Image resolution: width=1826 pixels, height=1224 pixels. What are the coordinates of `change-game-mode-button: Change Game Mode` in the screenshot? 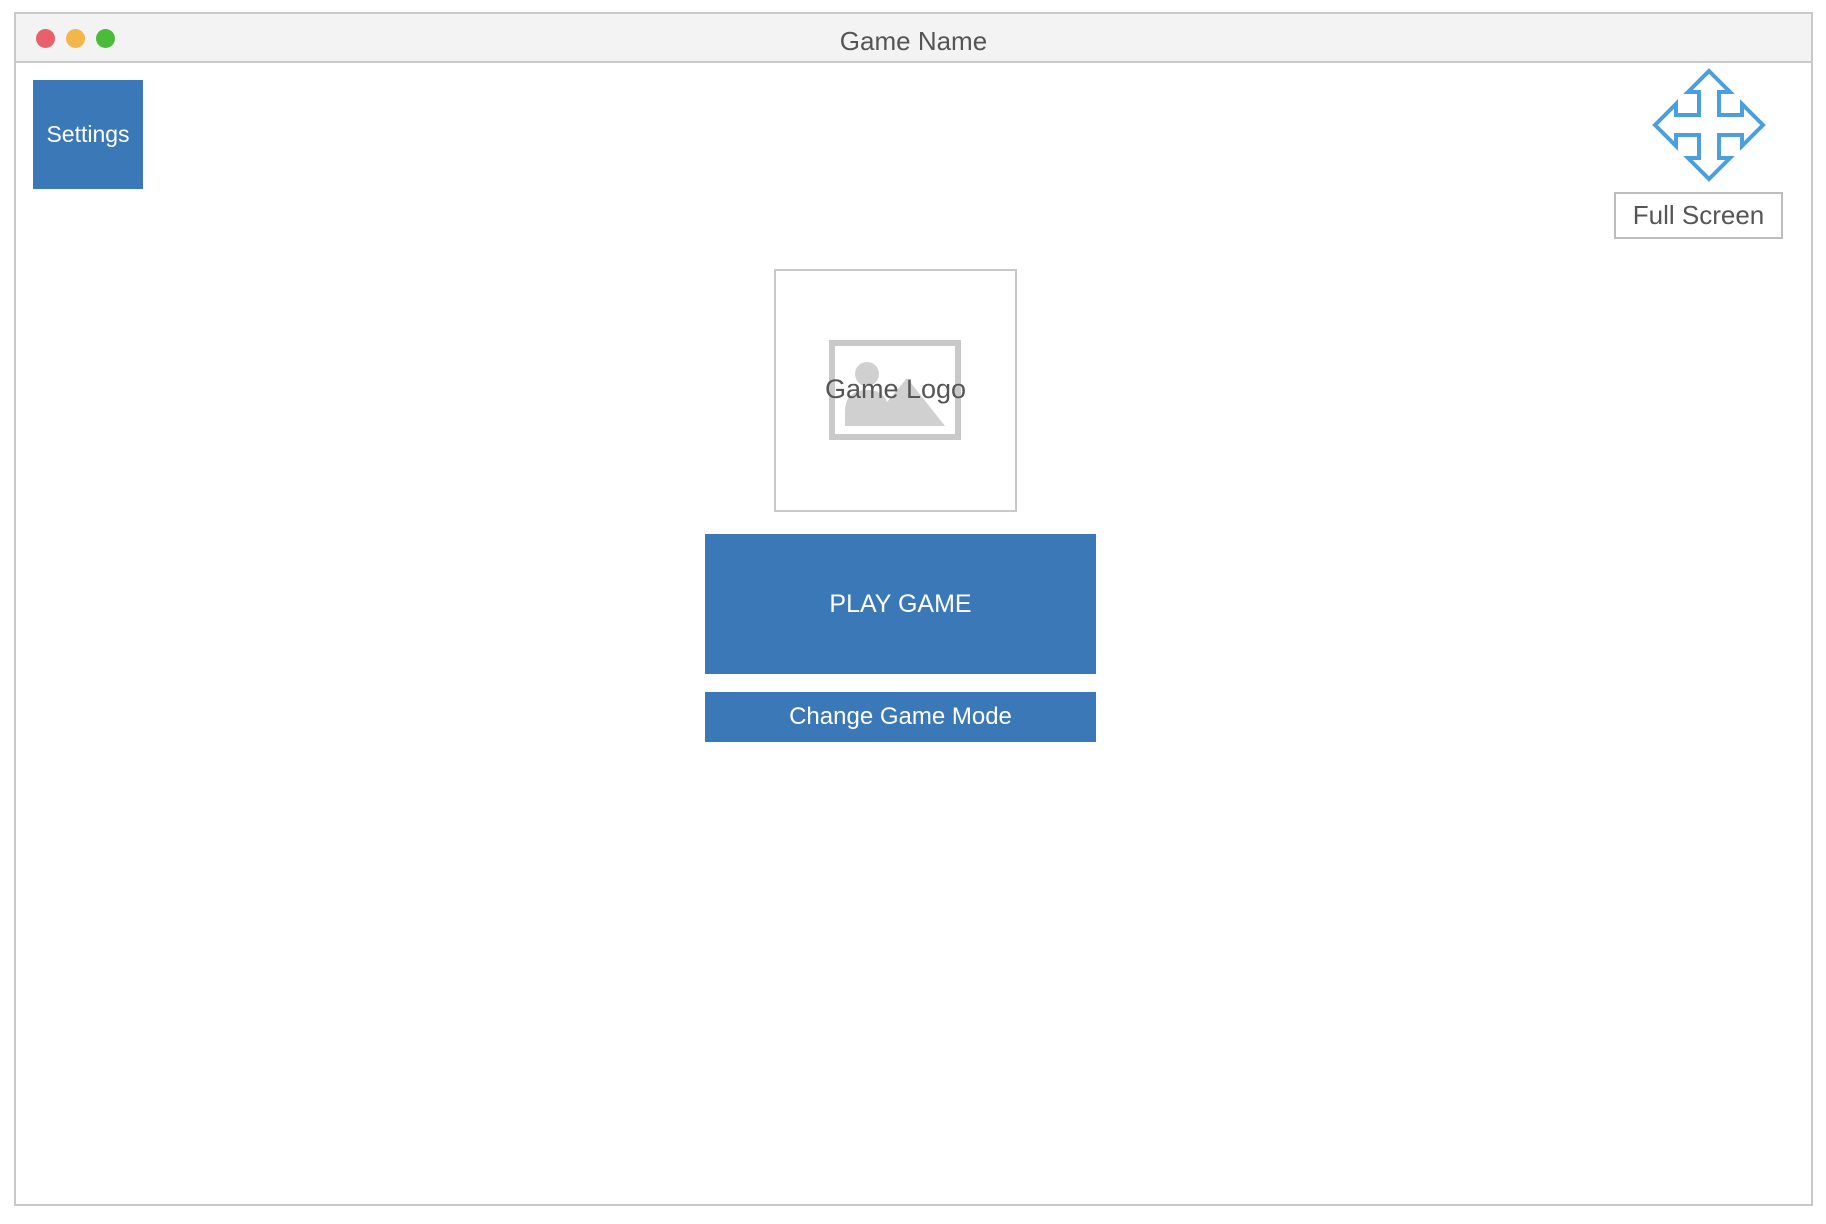 It's located at (900, 717).